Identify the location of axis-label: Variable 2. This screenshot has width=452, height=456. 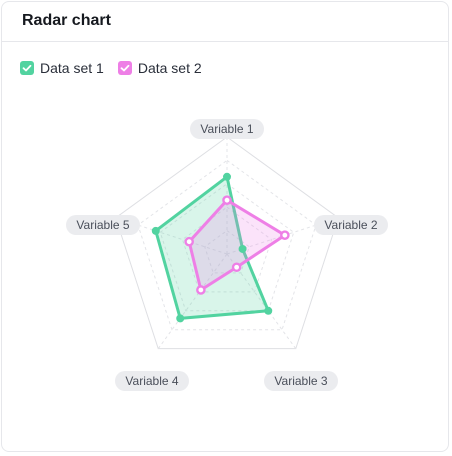
(350, 225).